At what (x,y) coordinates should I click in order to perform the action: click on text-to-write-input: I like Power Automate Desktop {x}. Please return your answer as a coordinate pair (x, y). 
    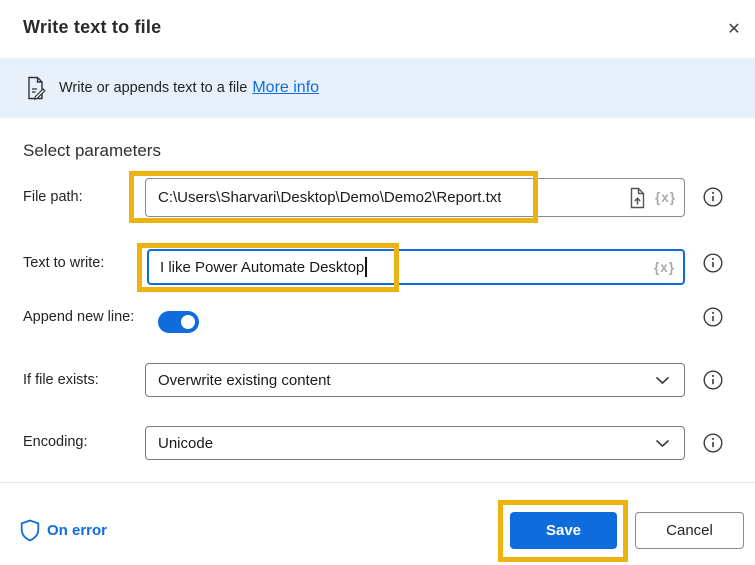
    Looking at the image, I should click on (416, 267).